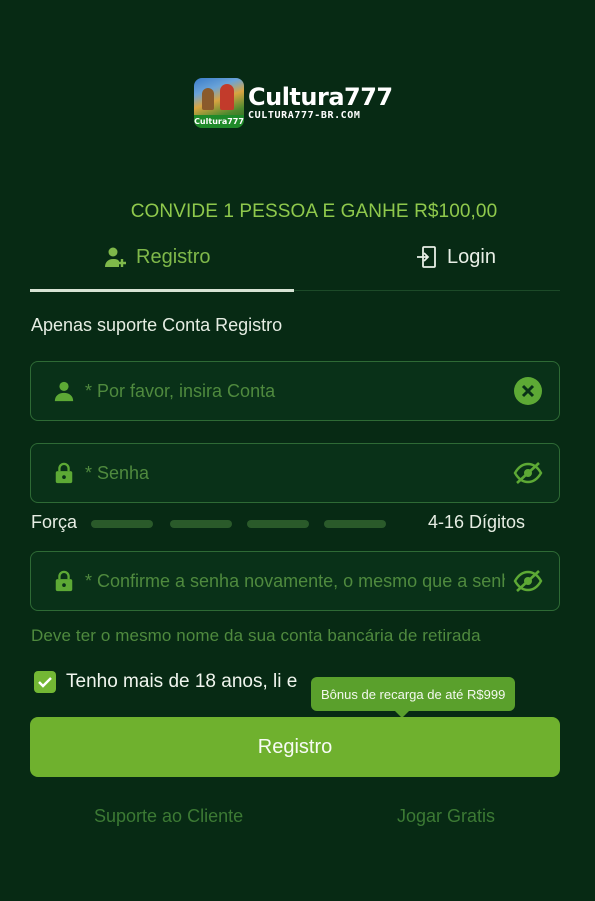  I want to click on promo-banner: CONVIDE 1 PESSOA E GANHE R$100,00, so click(314, 211).